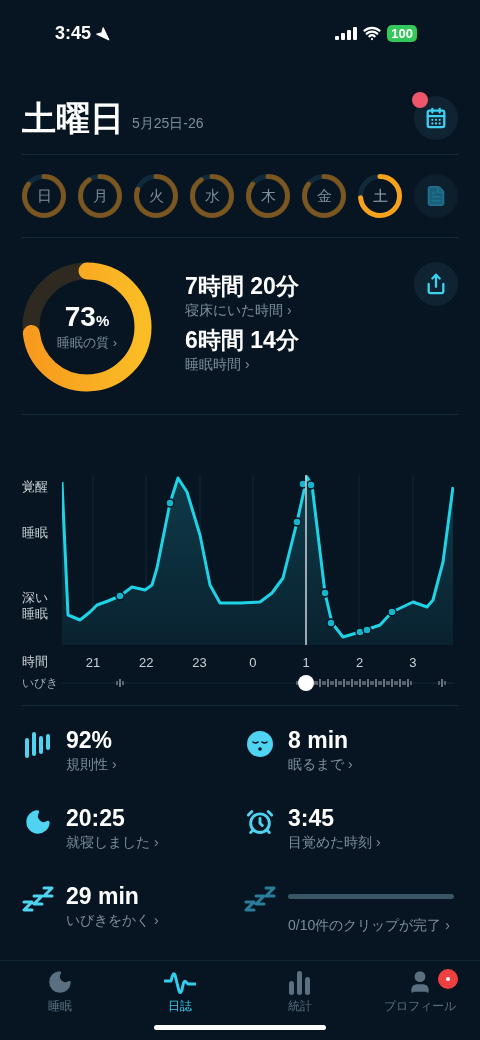 This screenshot has height=1040, width=480. Describe the element at coordinates (413, 663) in the screenshot. I see `hour-label: 3` at that location.